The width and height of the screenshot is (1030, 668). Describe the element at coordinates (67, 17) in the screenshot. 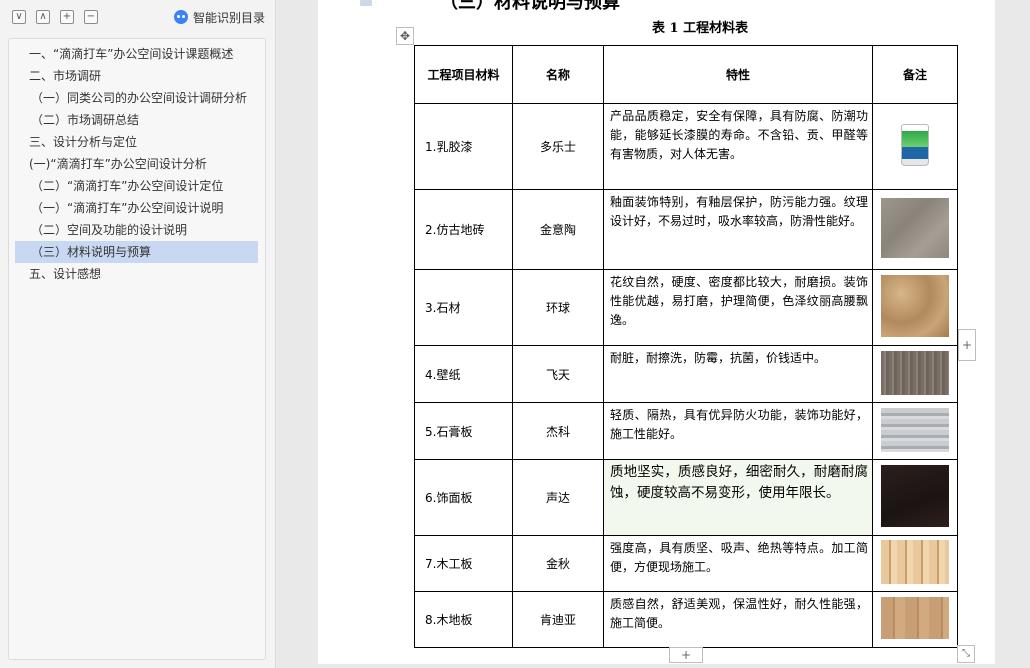

I see `add-heading-icon: +` at that location.